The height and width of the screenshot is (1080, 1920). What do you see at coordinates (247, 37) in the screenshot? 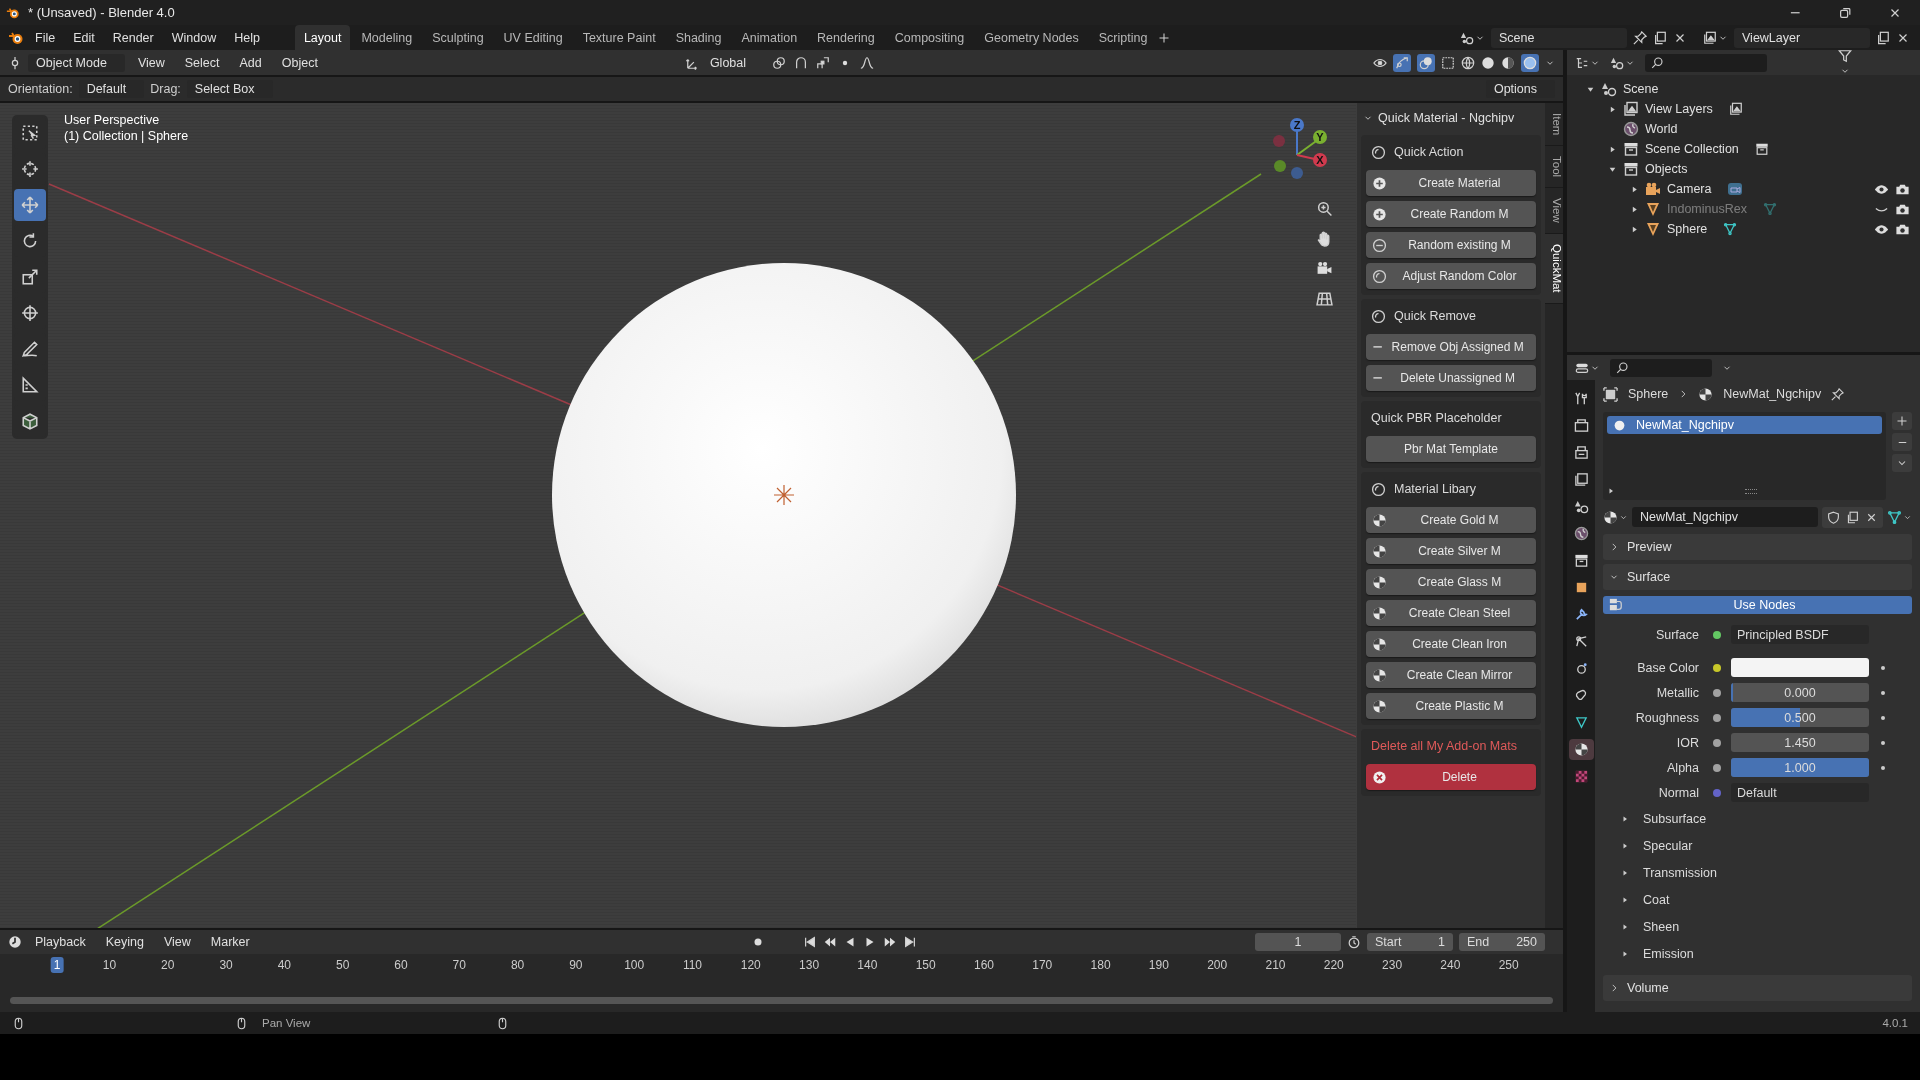
I see `menu-item: Help` at bounding box center [247, 37].